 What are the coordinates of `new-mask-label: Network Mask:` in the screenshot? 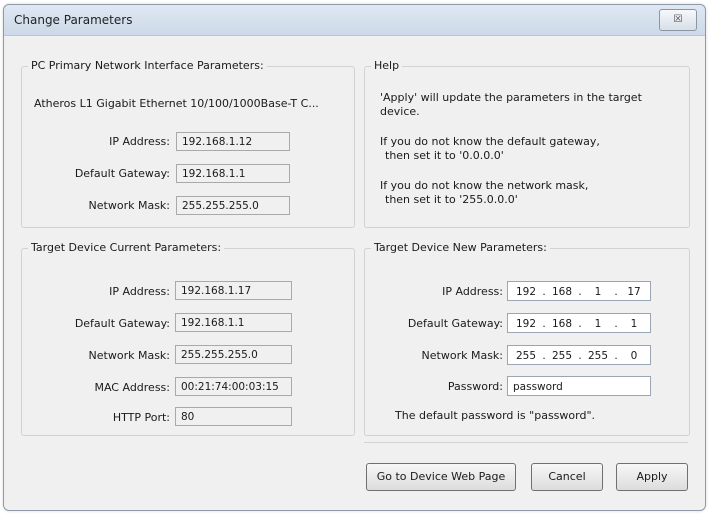 It's located at (462, 355).